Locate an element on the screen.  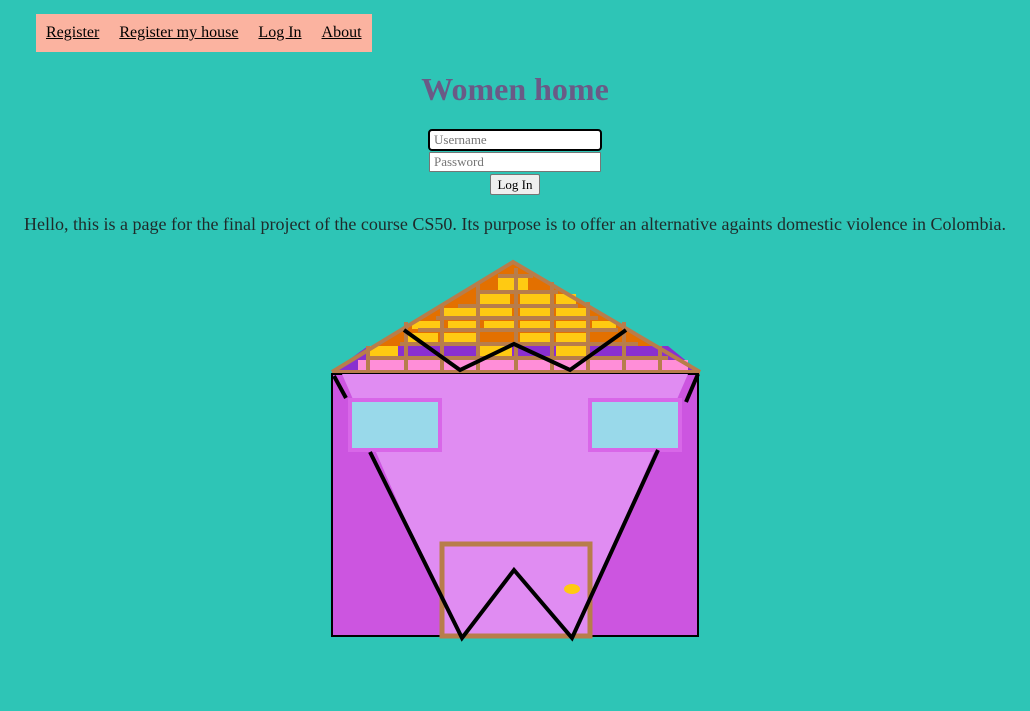
right-window is located at coordinates (635, 425).